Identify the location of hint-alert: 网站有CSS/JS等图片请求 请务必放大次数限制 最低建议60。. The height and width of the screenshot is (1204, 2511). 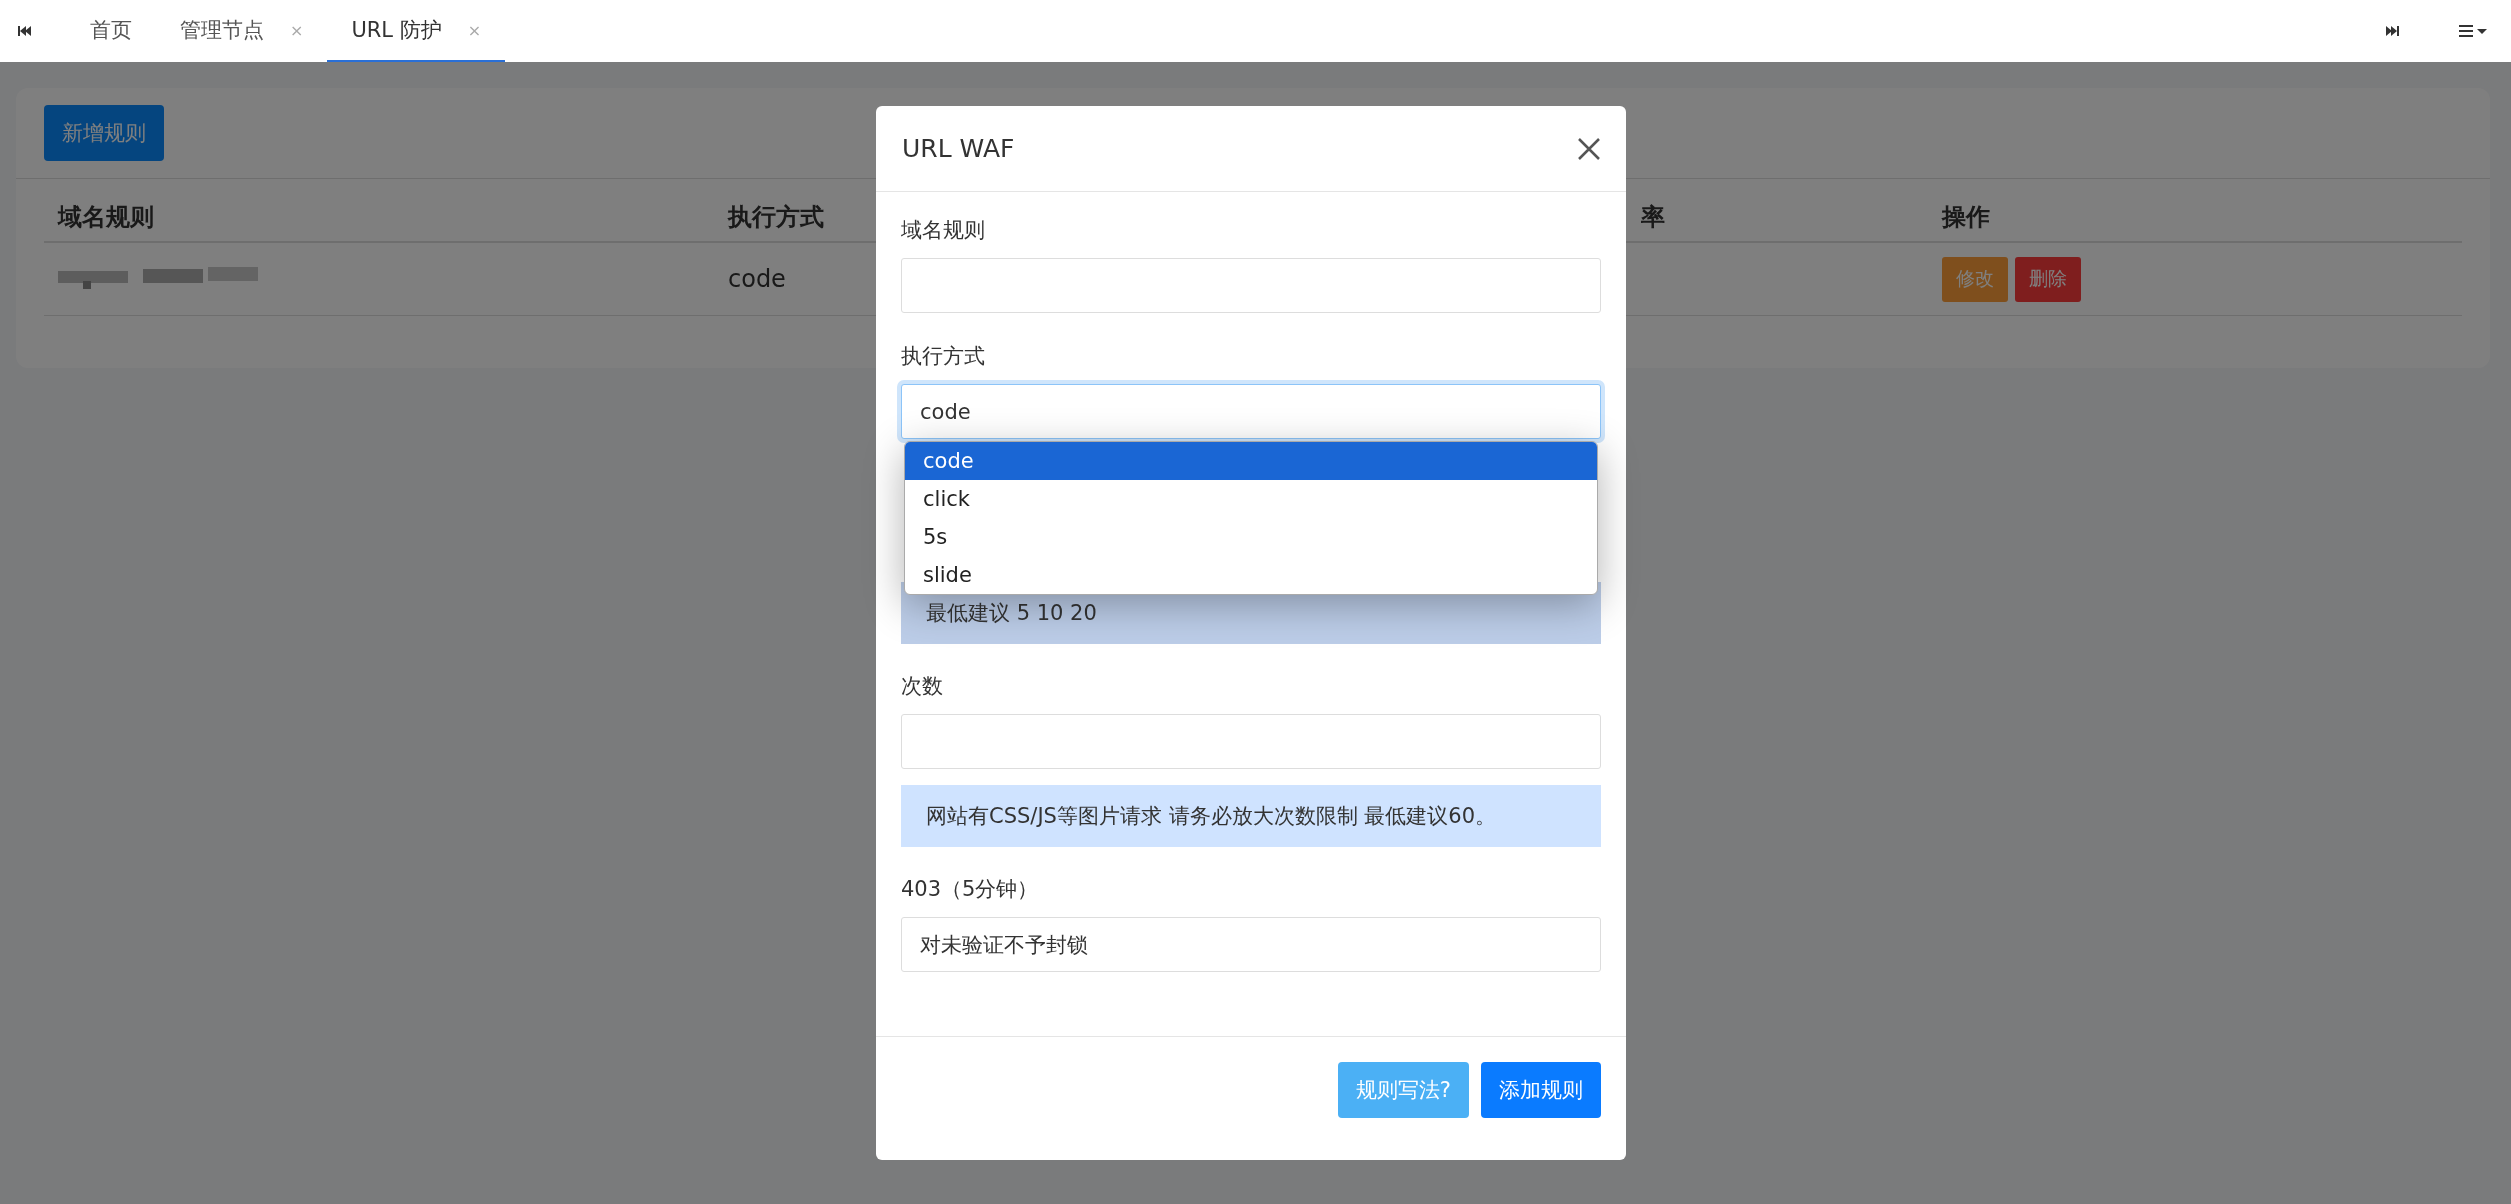
(1251, 816).